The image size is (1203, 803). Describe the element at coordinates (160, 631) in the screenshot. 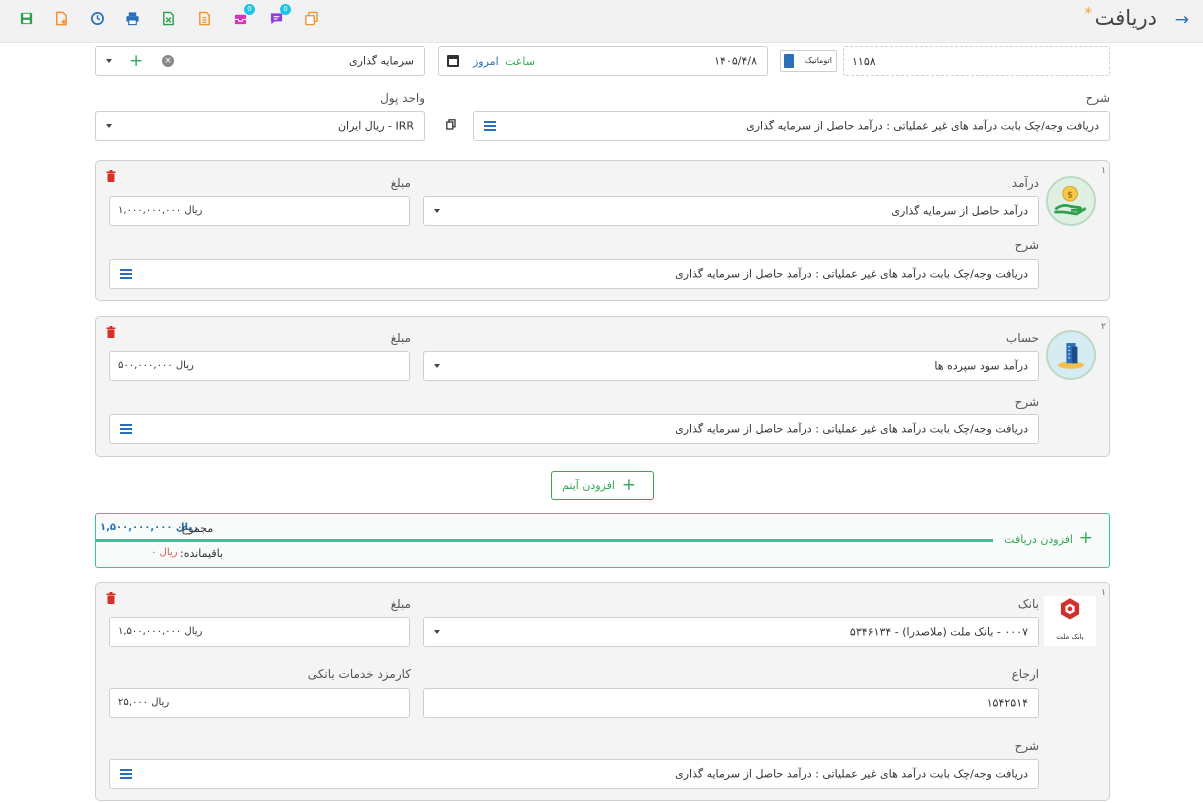

I see `bank-amount-value: ریال ۱,۵۰۰,۰۰۰,۰۰۰` at that location.